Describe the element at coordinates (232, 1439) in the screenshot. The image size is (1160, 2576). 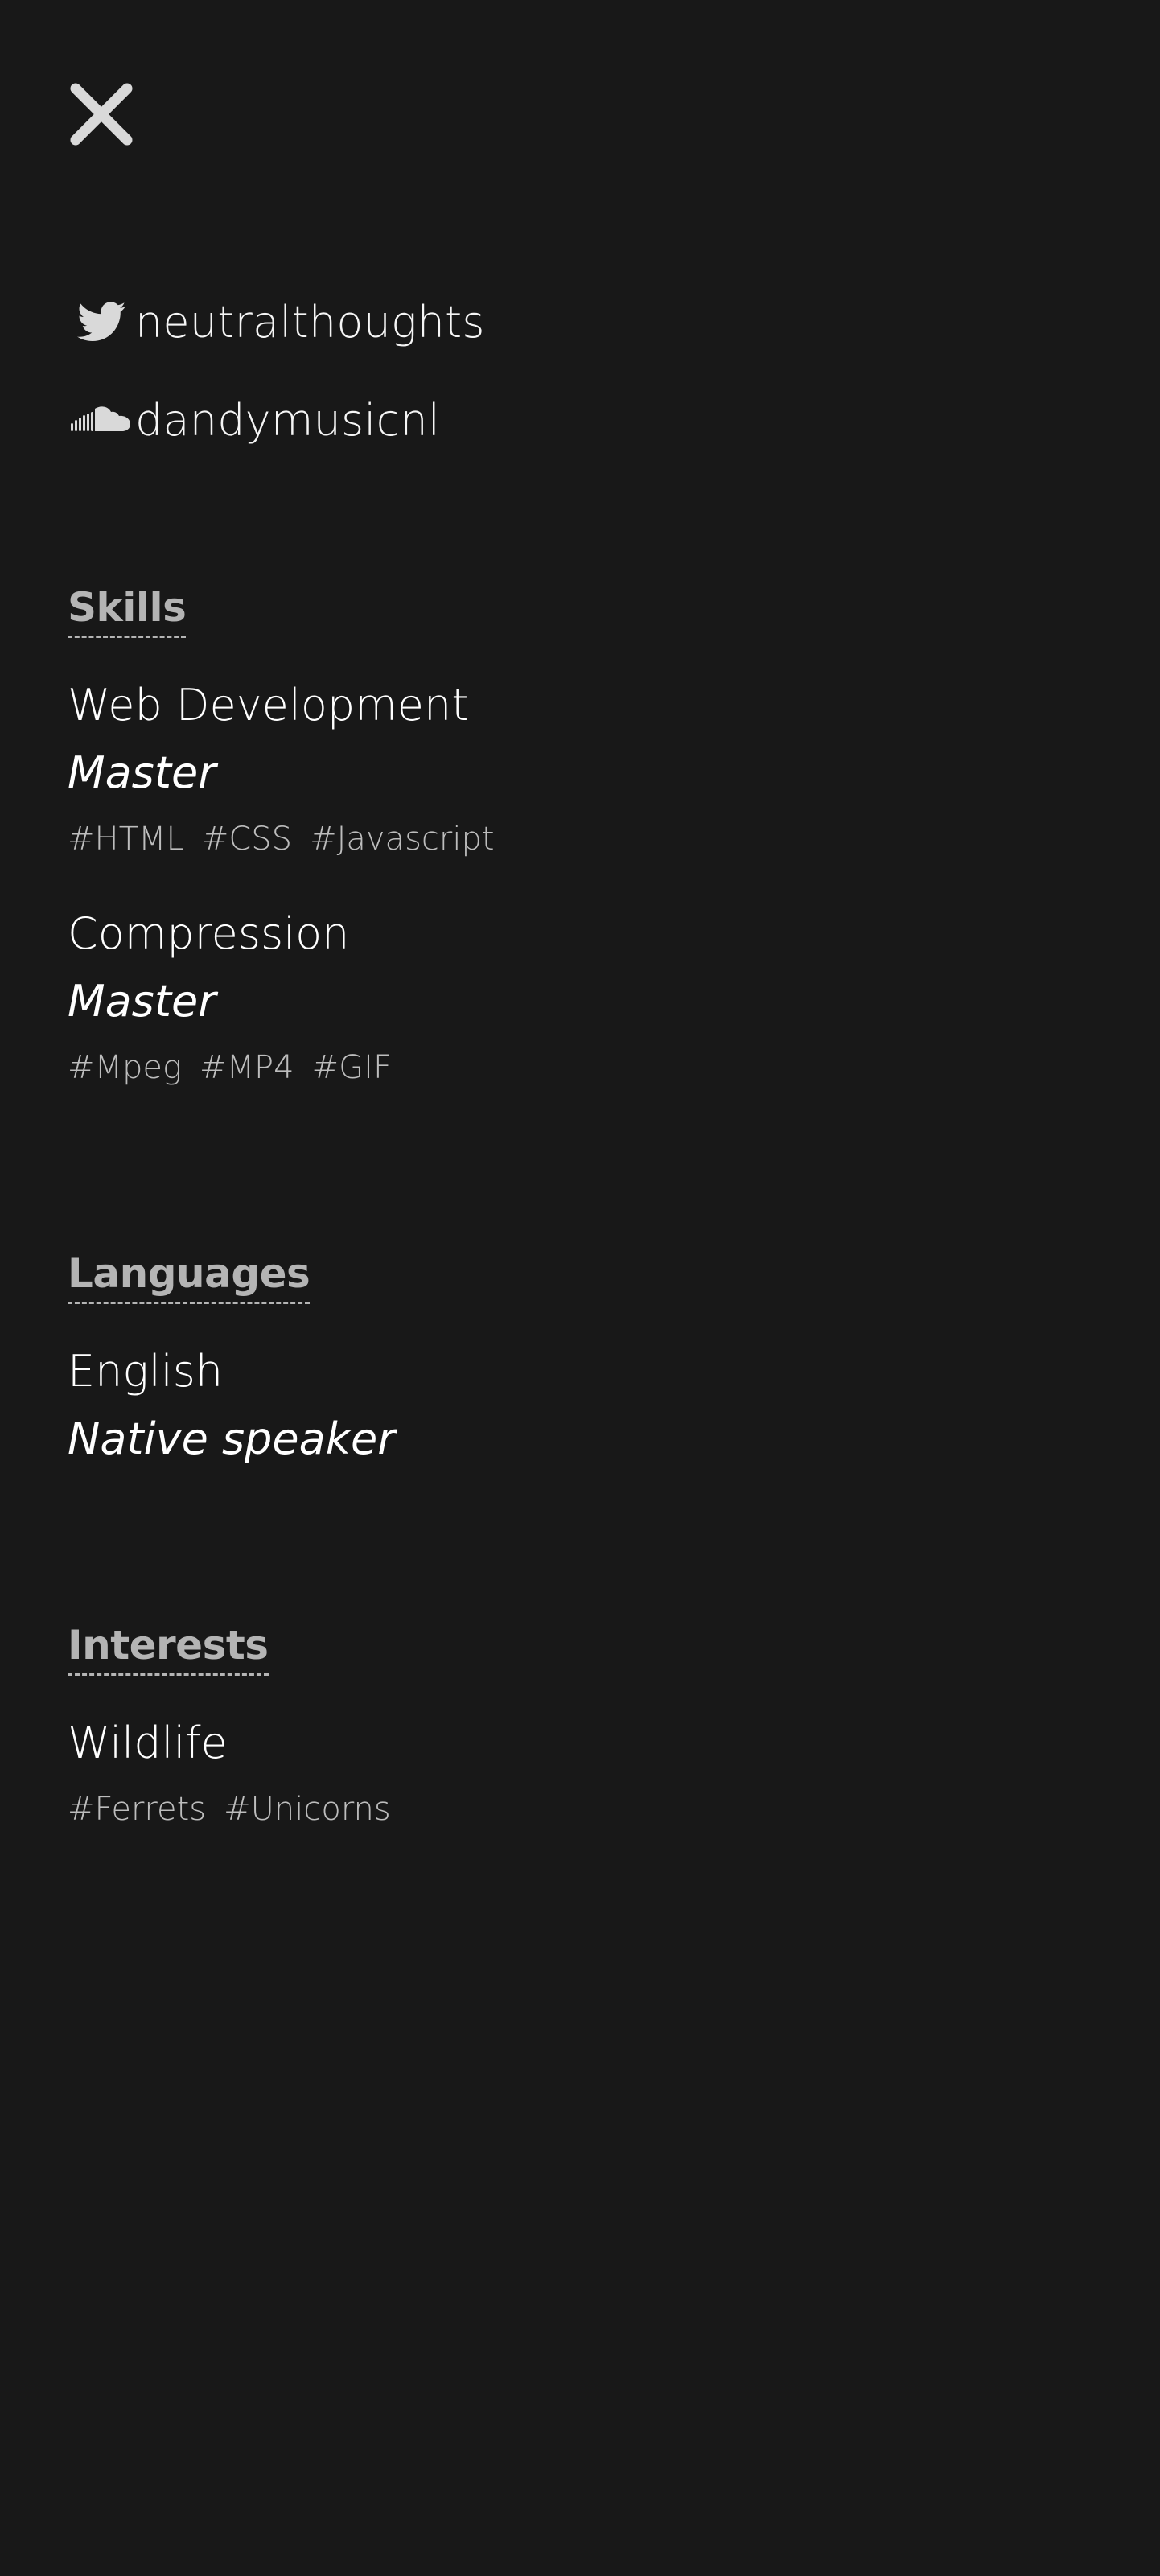
I see `language-level: Native speaker` at that location.